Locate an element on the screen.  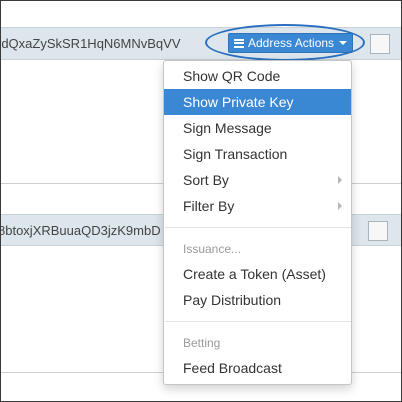
menu-item-label: Sign Transaction is located at coordinates (235, 154).